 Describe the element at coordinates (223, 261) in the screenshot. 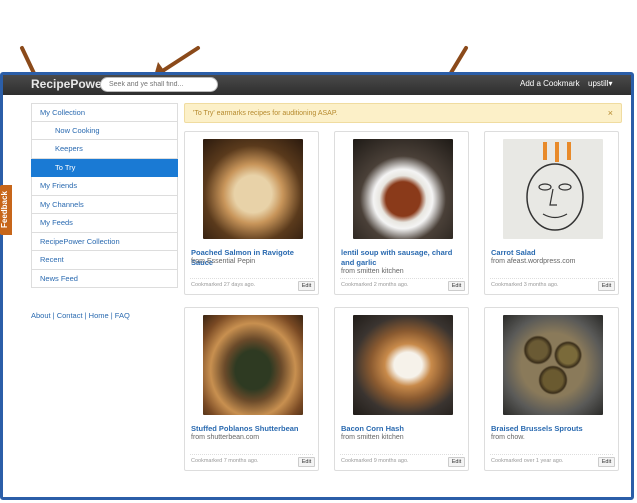

I see `recipe-source: from Essential Pepin` at that location.